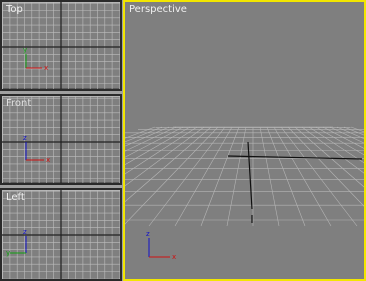 This screenshot has width=366, height=281. Describe the element at coordinates (61, 234) in the screenshot. I see `viewport-left: Left z y` at that location.